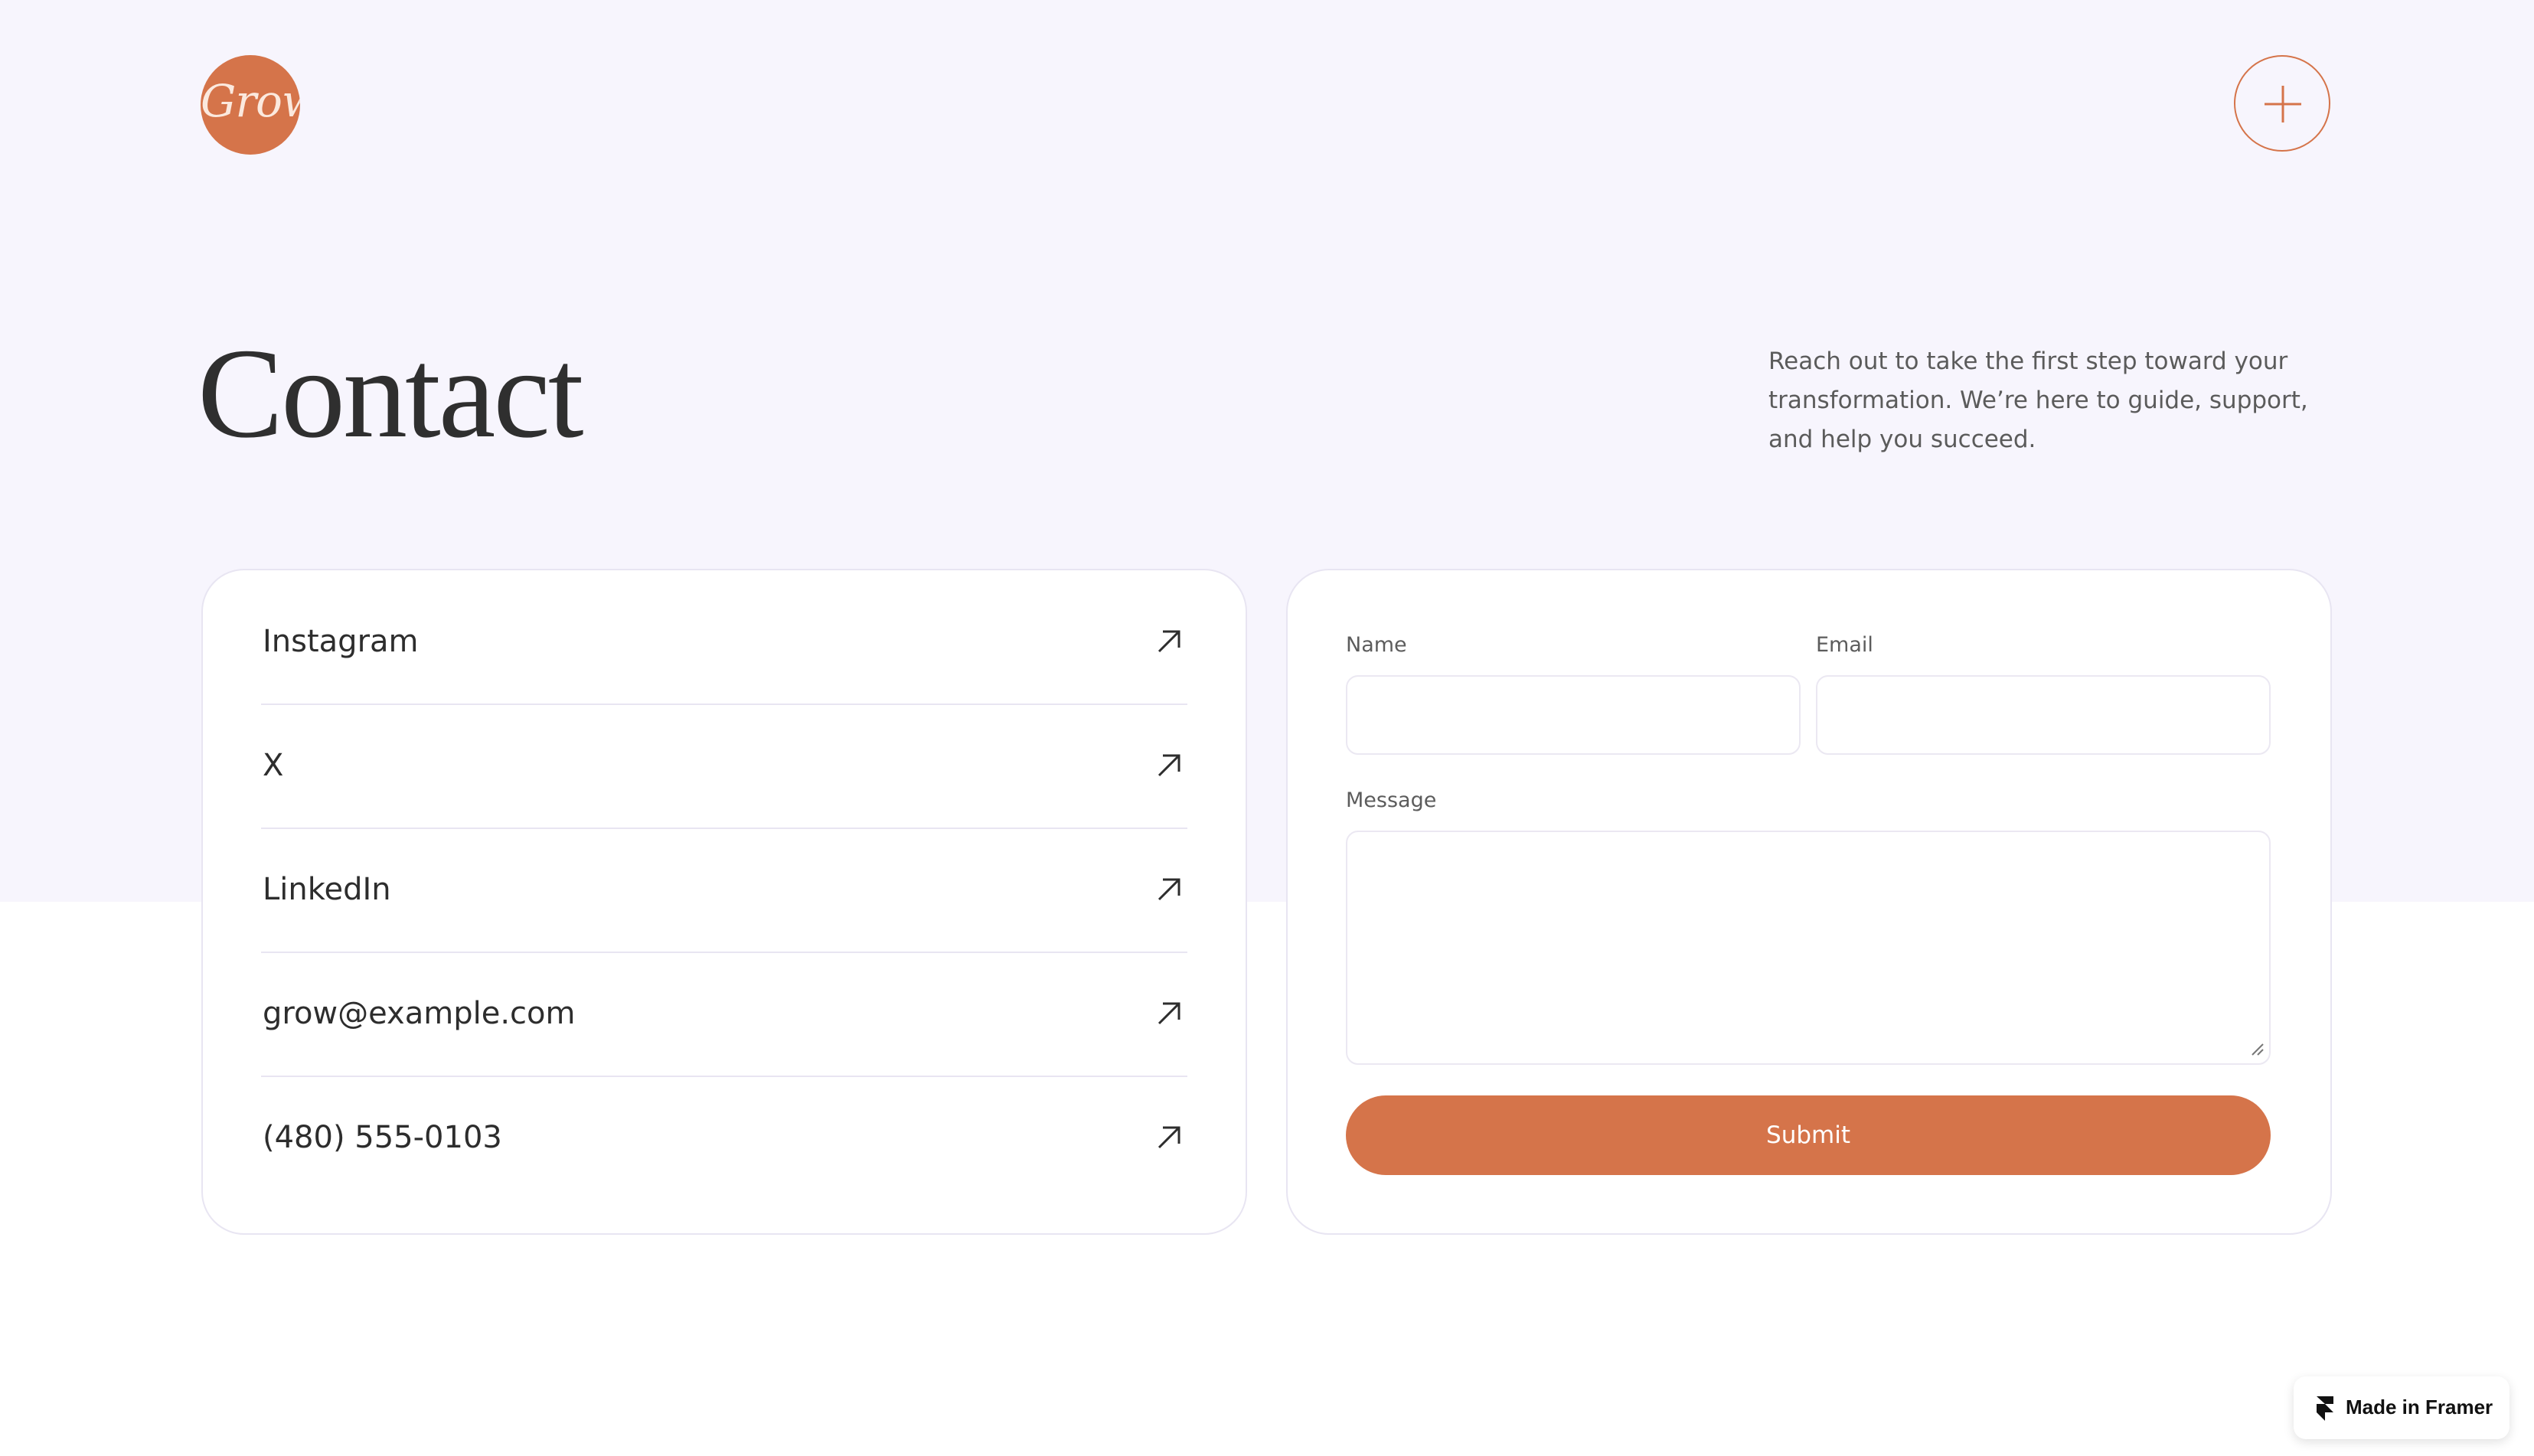  What do you see at coordinates (1844, 645) in the screenshot?
I see `email-label: Email` at bounding box center [1844, 645].